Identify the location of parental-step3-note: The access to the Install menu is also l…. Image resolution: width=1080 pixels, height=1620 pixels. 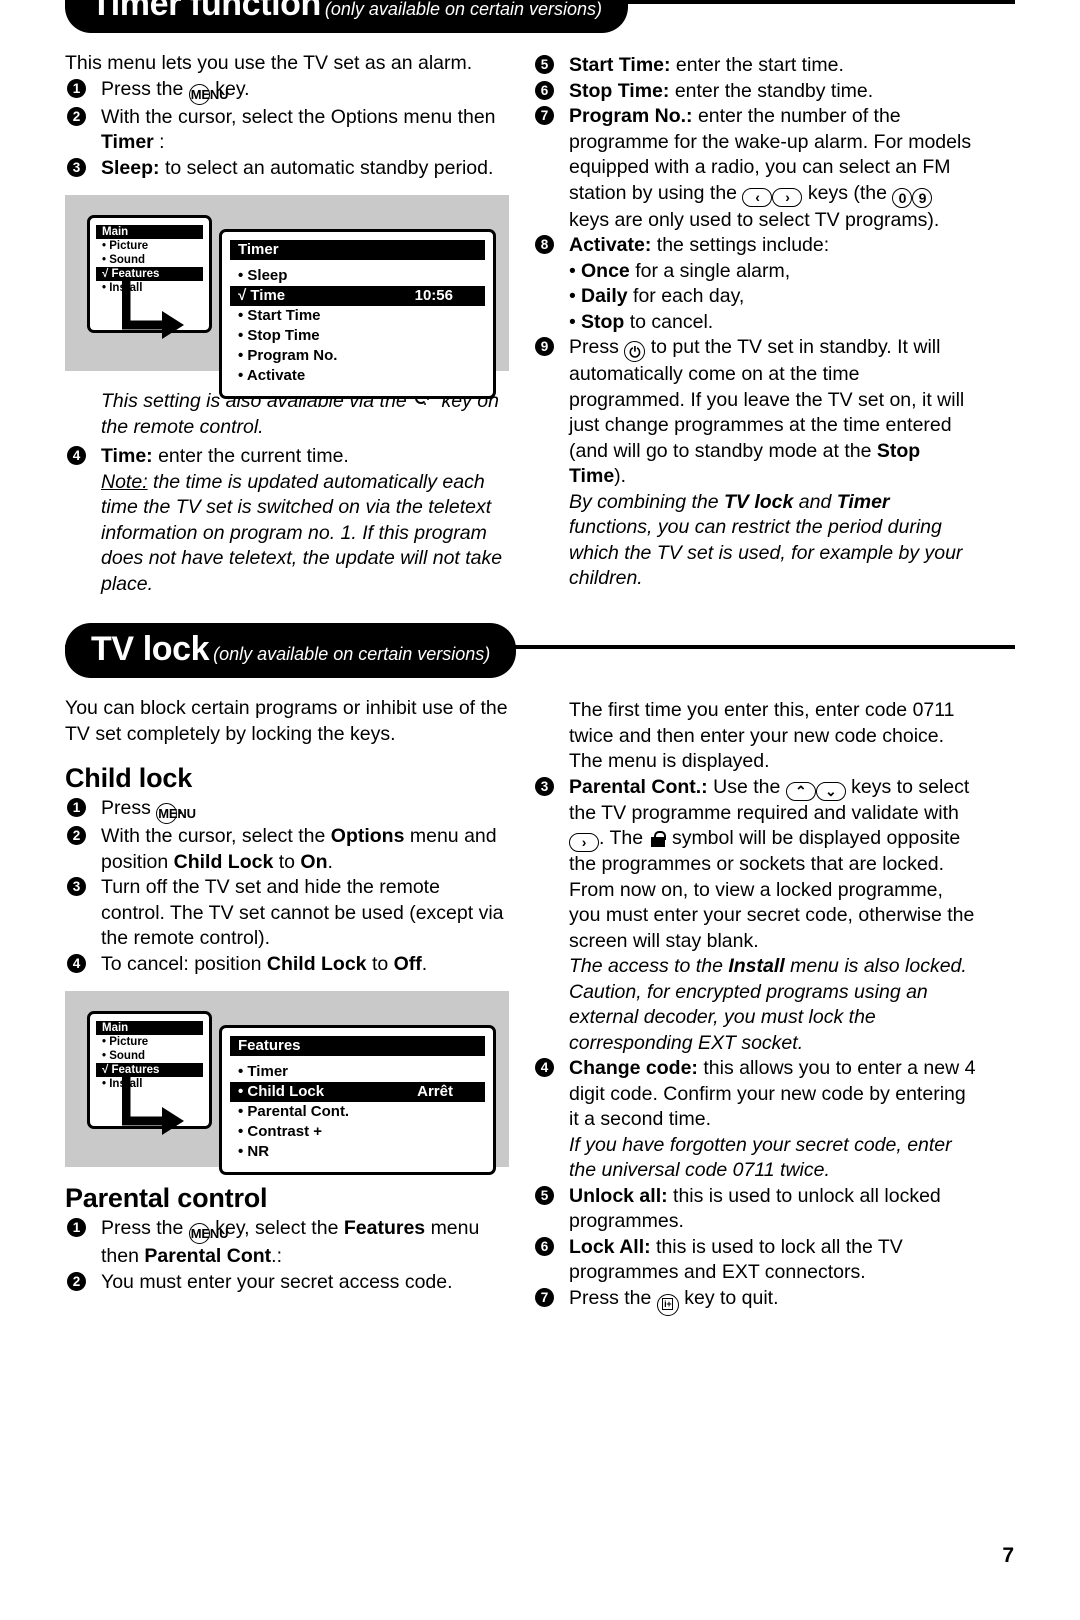
(773, 1005).